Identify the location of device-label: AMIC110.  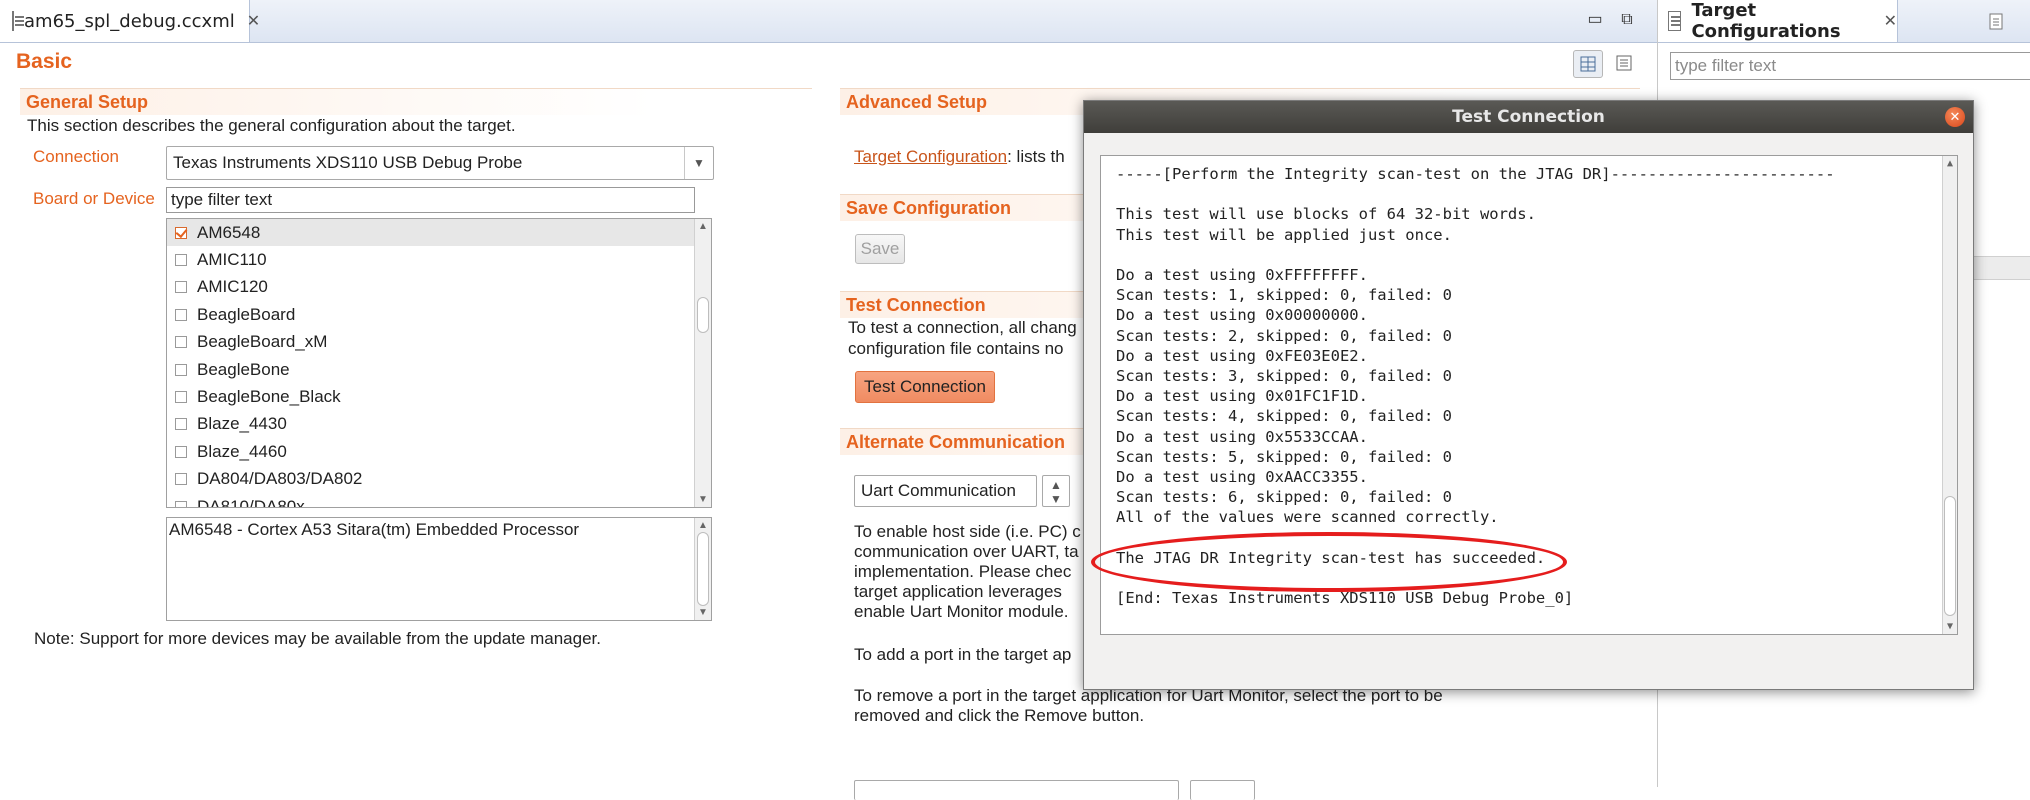
(232, 259).